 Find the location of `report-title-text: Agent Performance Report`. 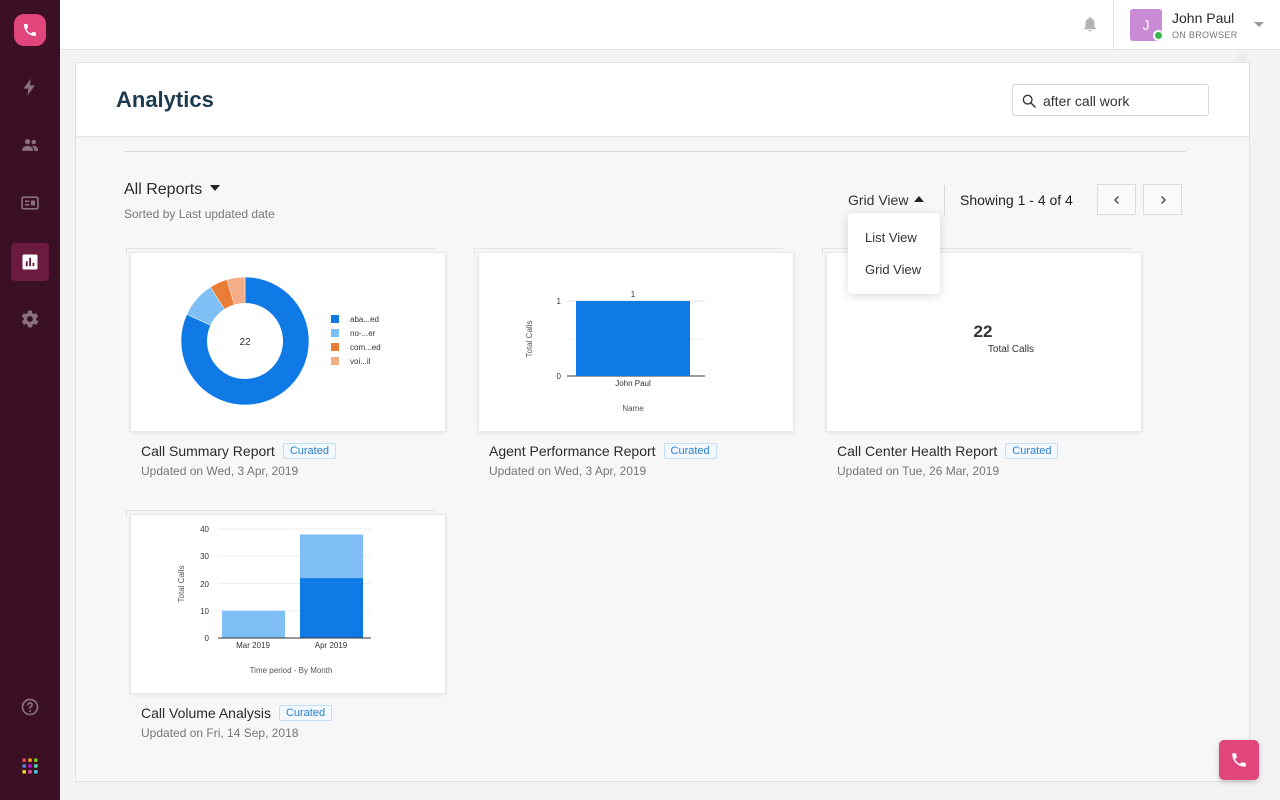

report-title-text: Agent Performance Report is located at coordinates (572, 451).